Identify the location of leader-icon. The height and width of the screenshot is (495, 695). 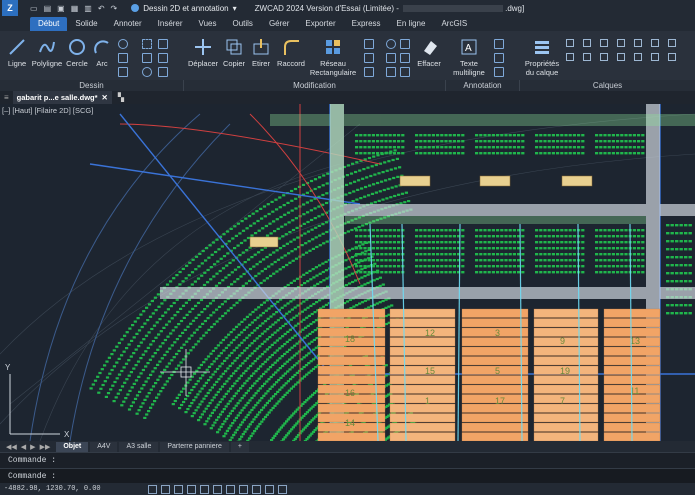
(499, 58).